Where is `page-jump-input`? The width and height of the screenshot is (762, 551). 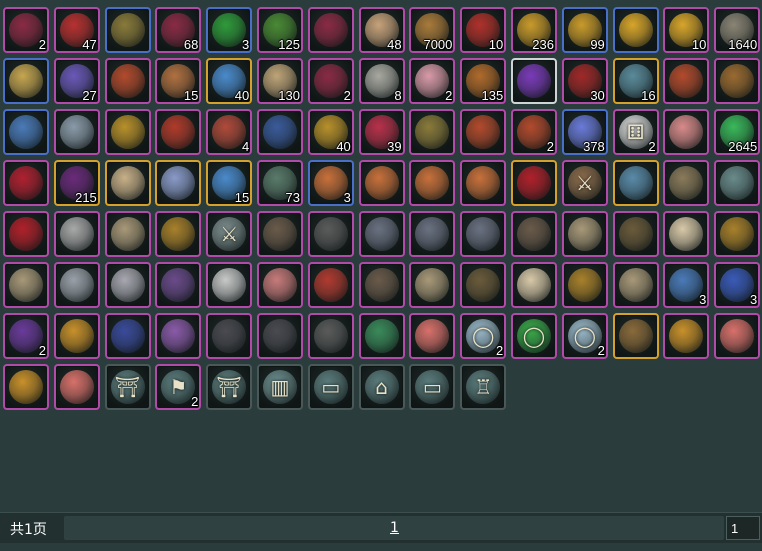
page-jump-input is located at coordinates (743, 528).